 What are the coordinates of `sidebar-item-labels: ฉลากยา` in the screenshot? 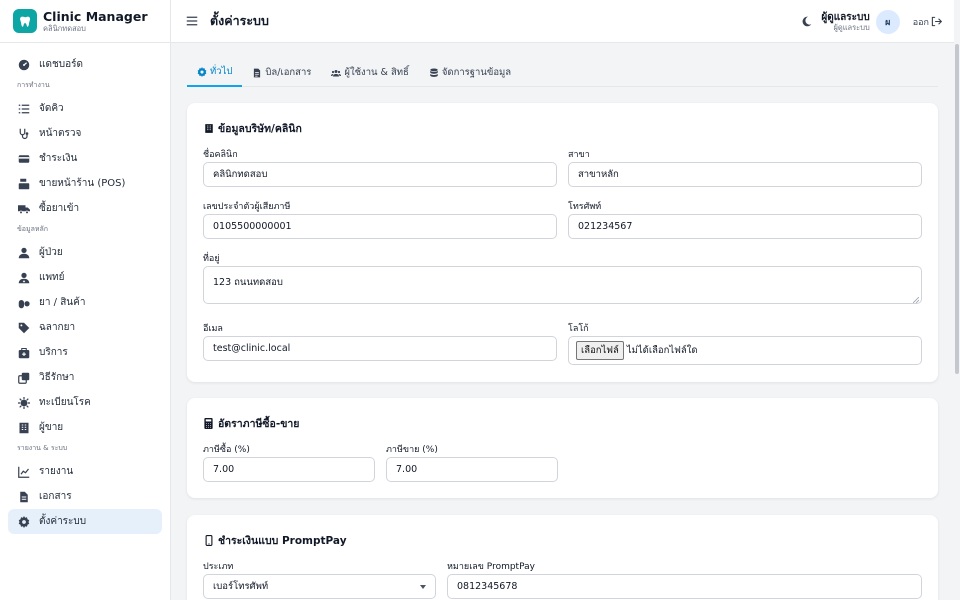 It's located at (85, 327).